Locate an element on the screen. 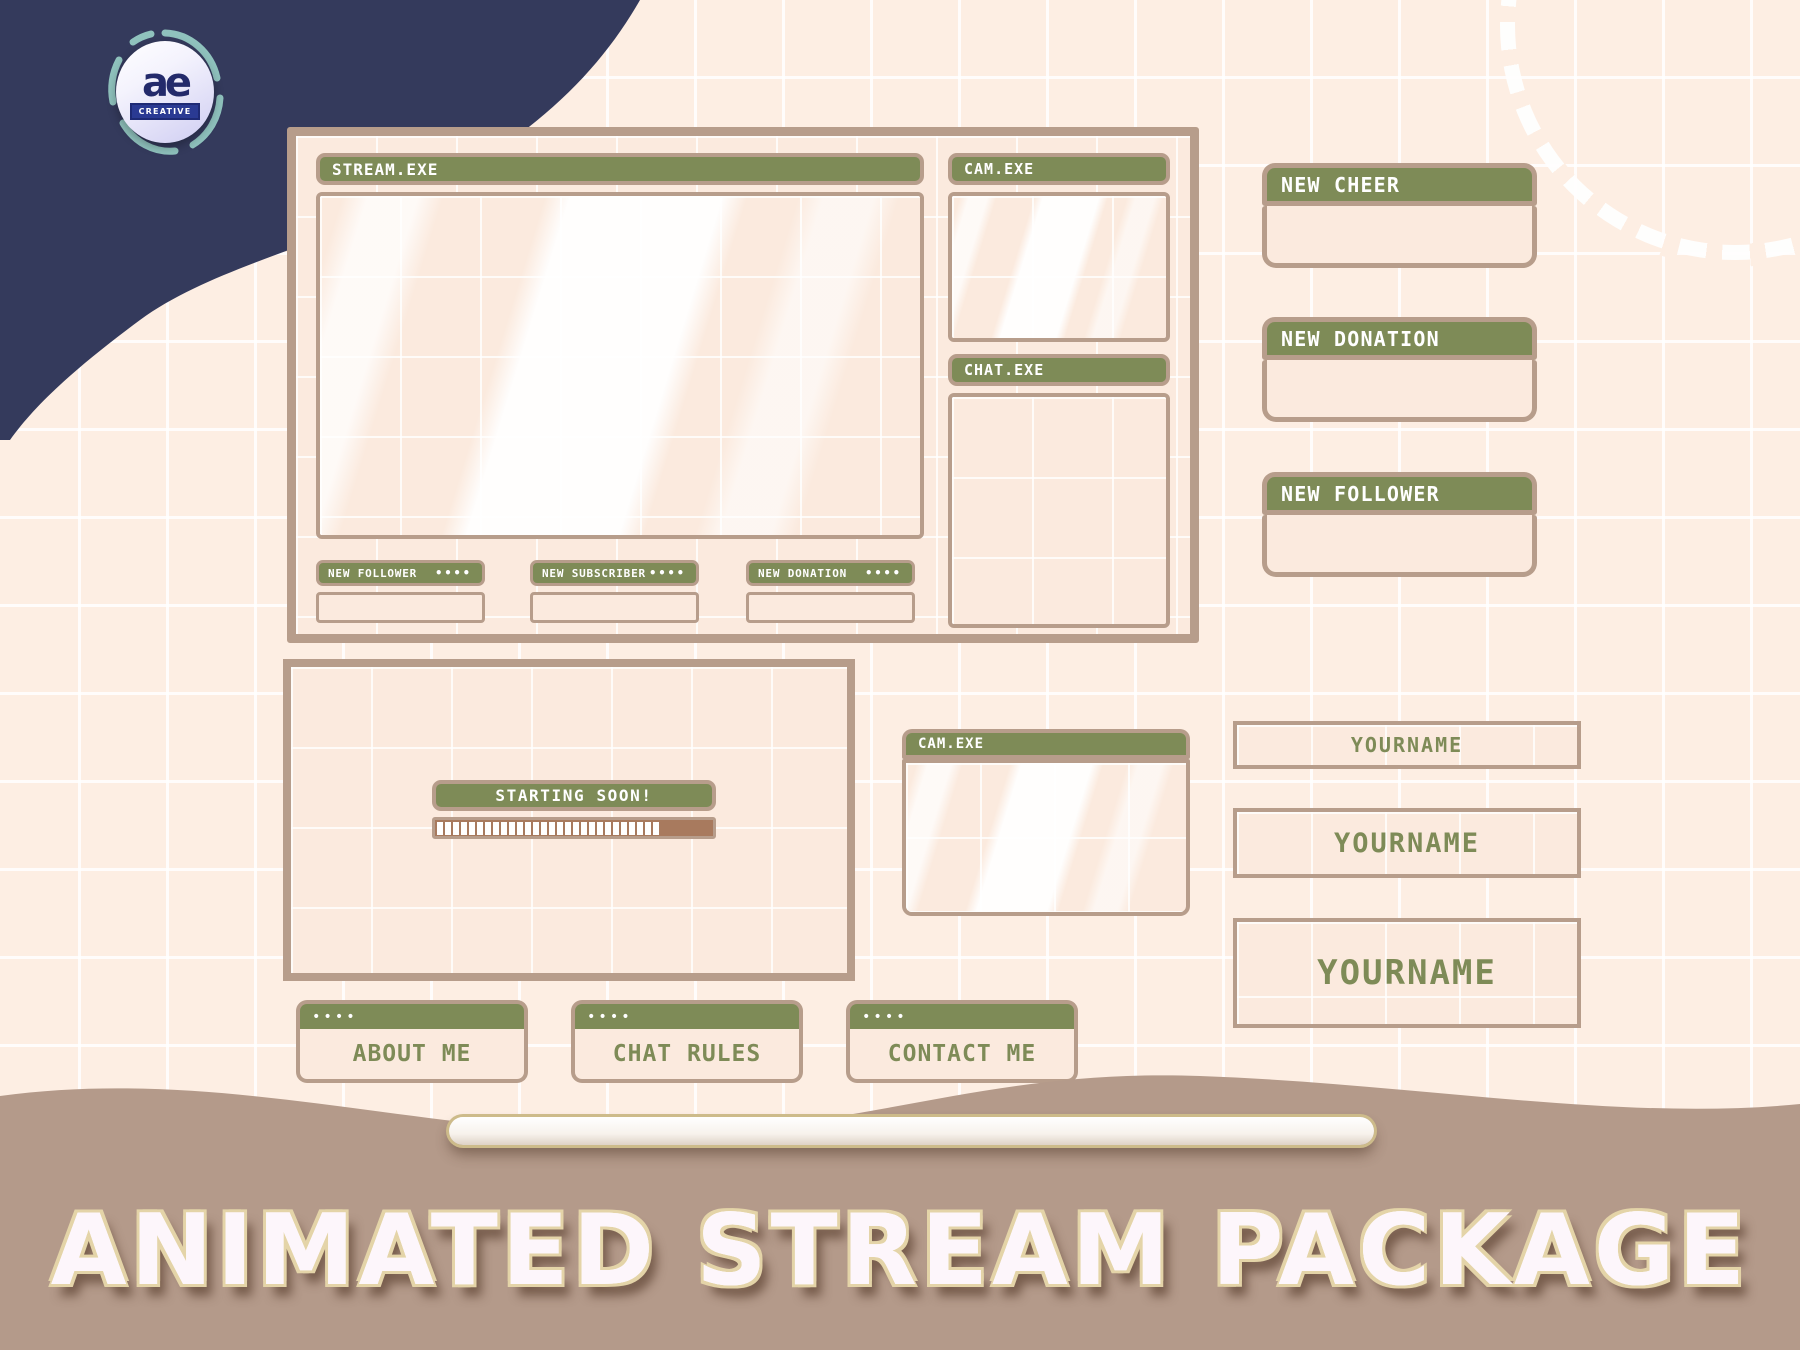 This screenshot has height=1350, width=1800. starting-soon-label: STARTING SOON! is located at coordinates (574, 795).